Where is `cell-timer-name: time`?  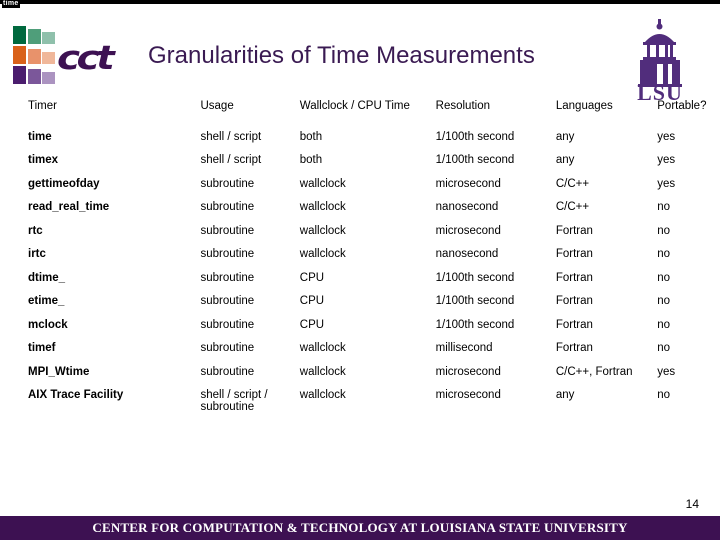 cell-timer-name: time is located at coordinates (40, 136).